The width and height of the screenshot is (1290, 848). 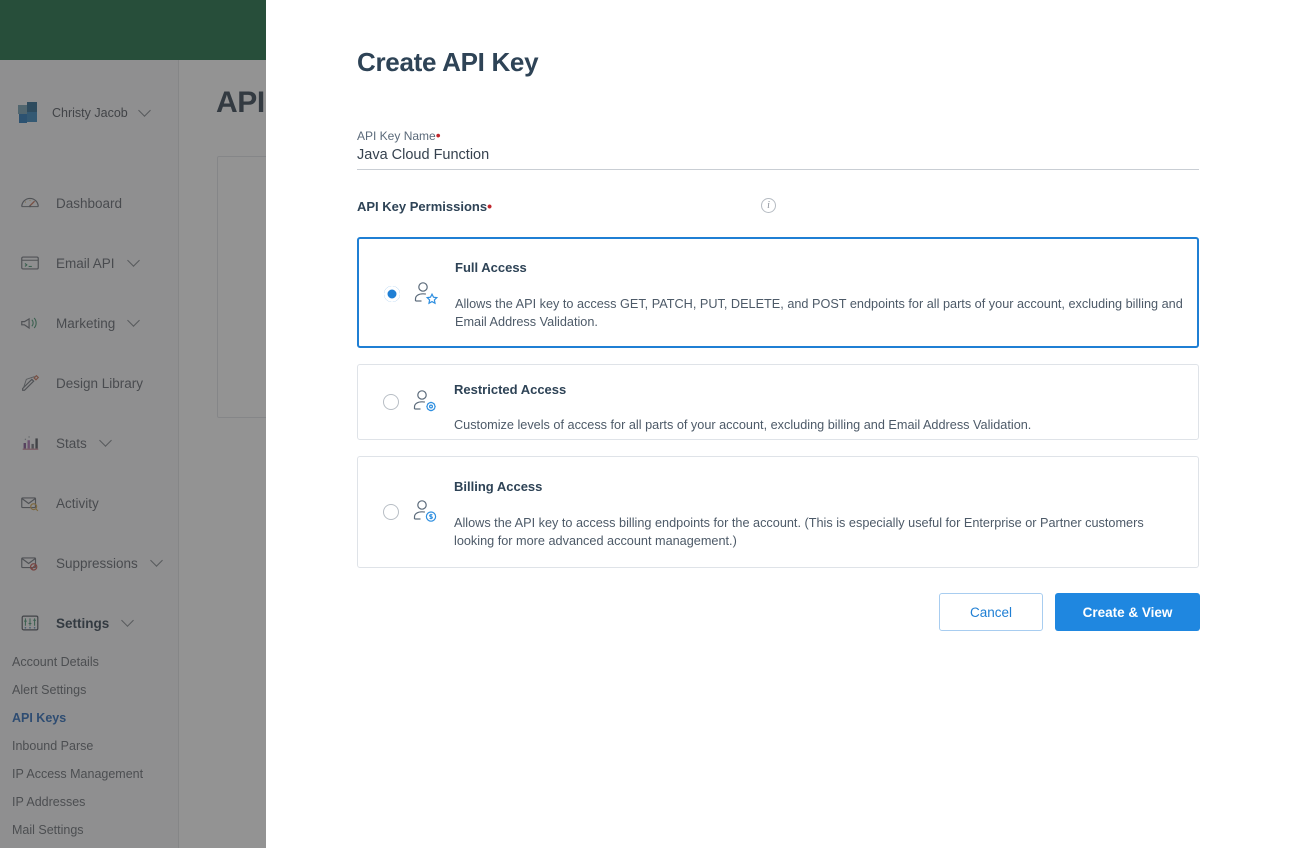 What do you see at coordinates (399, 135) in the screenshot?
I see `api-key-name-label: API Key Name•` at bounding box center [399, 135].